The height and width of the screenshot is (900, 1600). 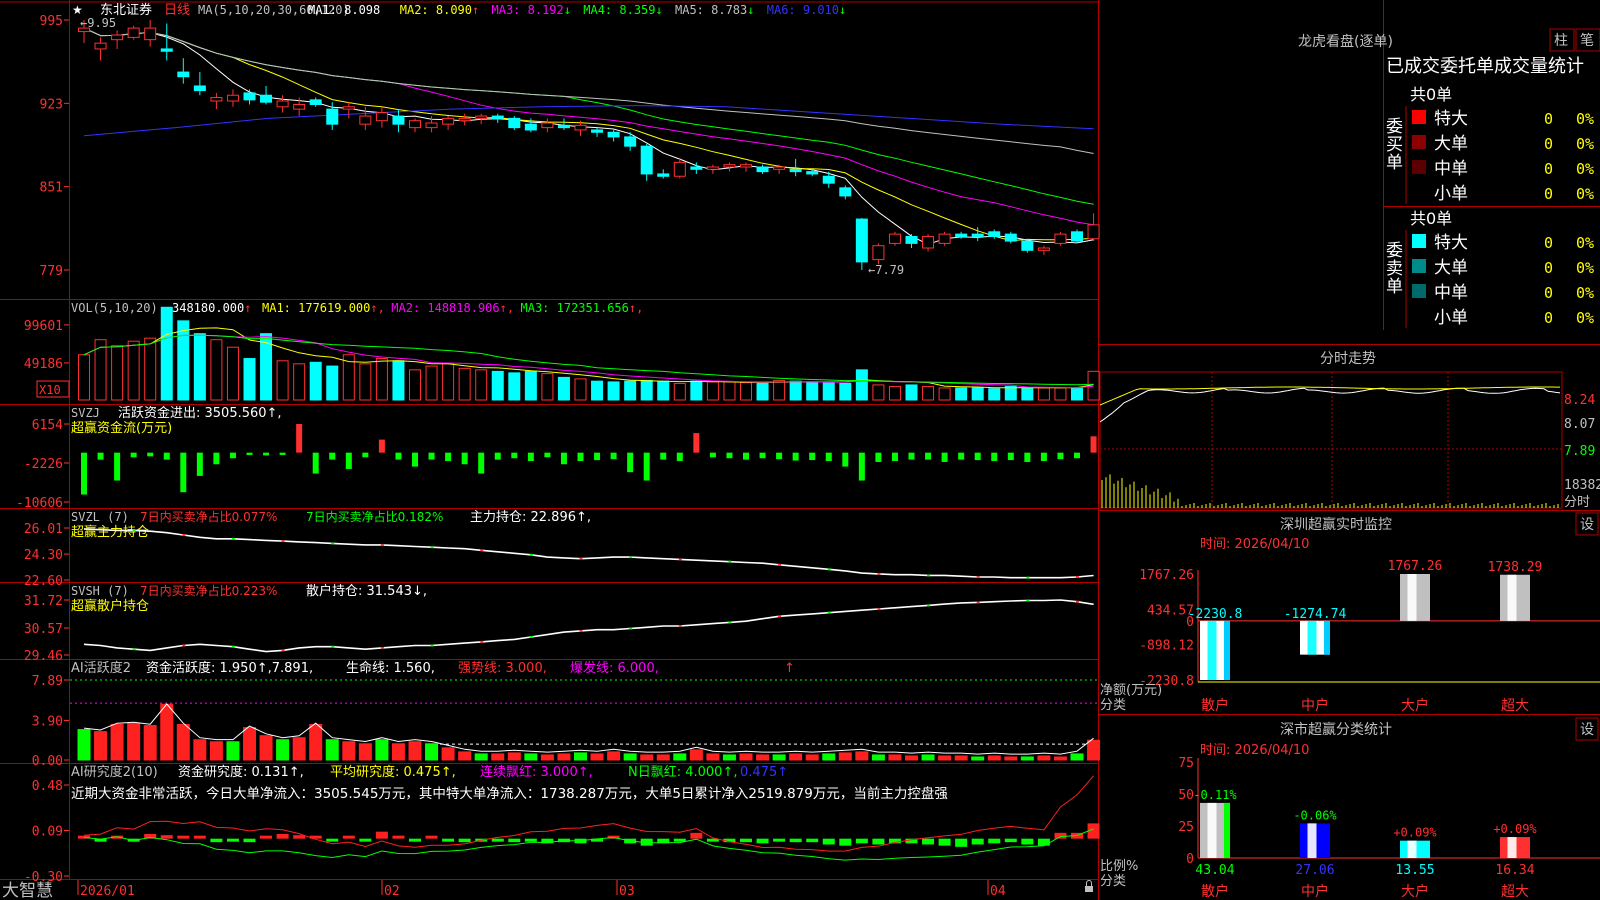 I want to click on classify-title: 深市超赢分类统计, so click(x=1336, y=729).